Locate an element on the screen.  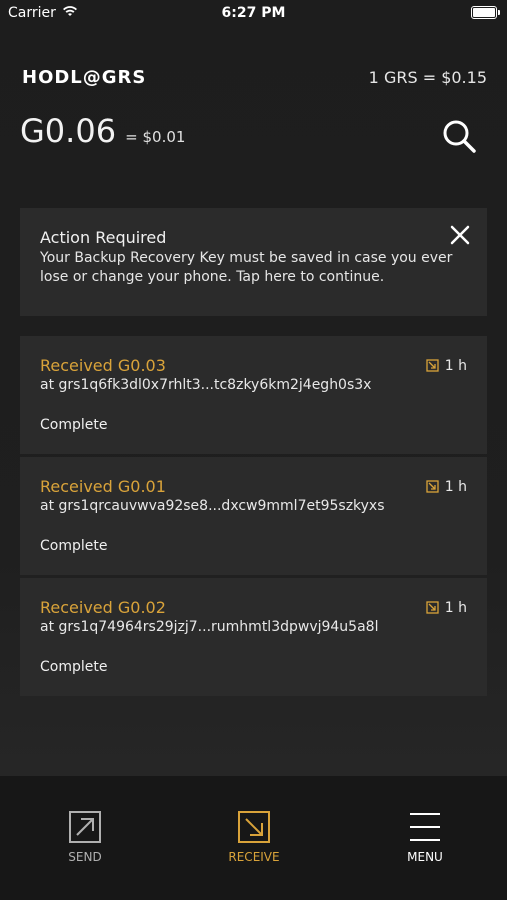
tab-bar: SEND RECEIVE MENU is located at coordinates (253, 838).